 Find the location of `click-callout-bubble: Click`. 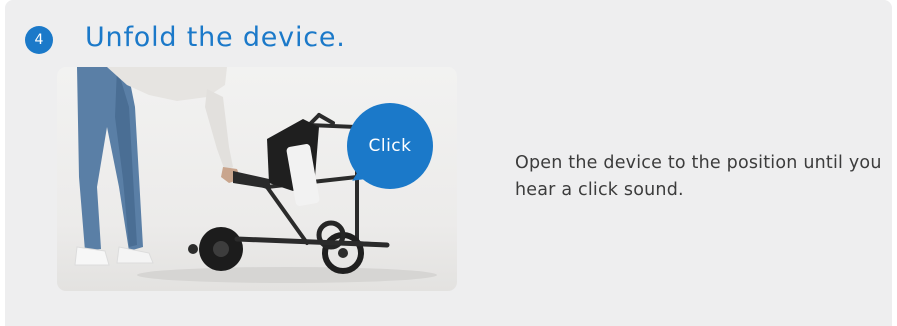

click-callout-bubble: Click is located at coordinates (390, 146).